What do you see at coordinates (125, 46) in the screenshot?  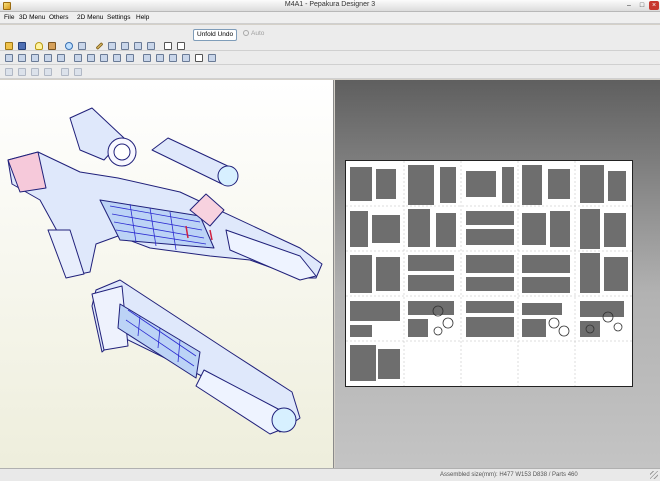 I see `anchor-icon` at bounding box center [125, 46].